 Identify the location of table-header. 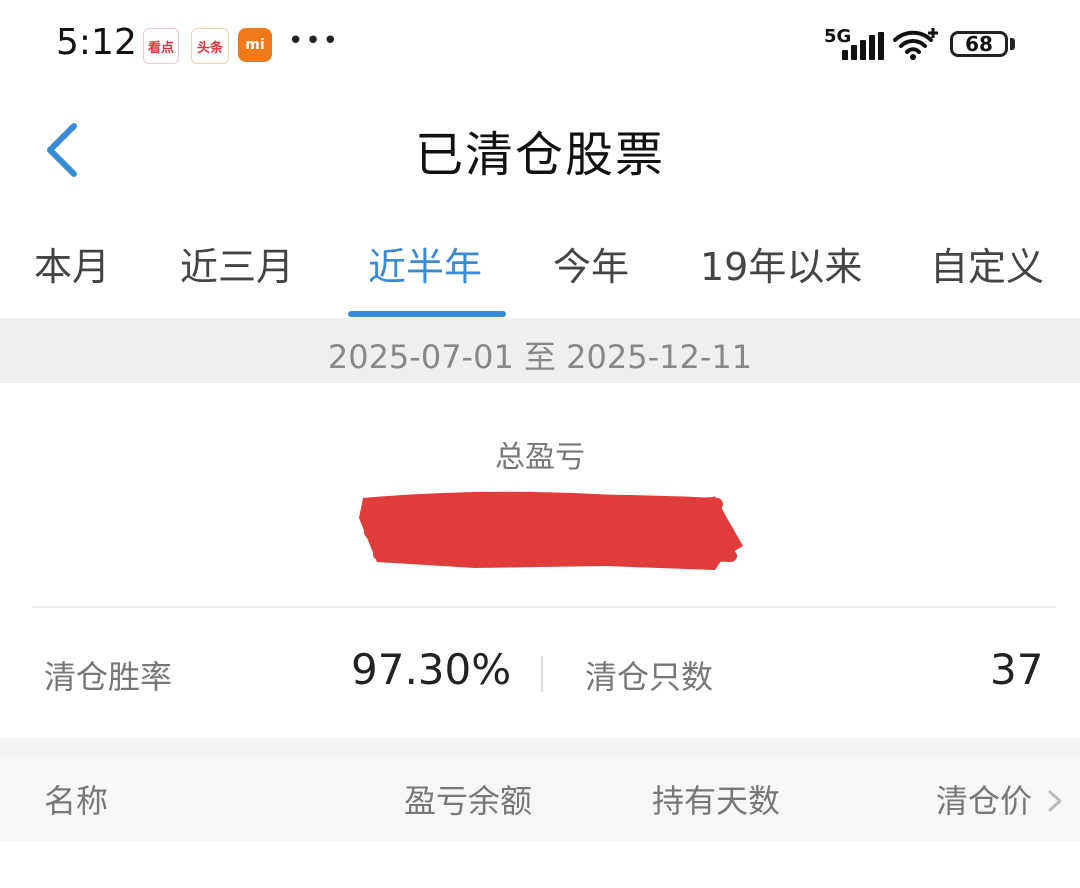
(540, 800).